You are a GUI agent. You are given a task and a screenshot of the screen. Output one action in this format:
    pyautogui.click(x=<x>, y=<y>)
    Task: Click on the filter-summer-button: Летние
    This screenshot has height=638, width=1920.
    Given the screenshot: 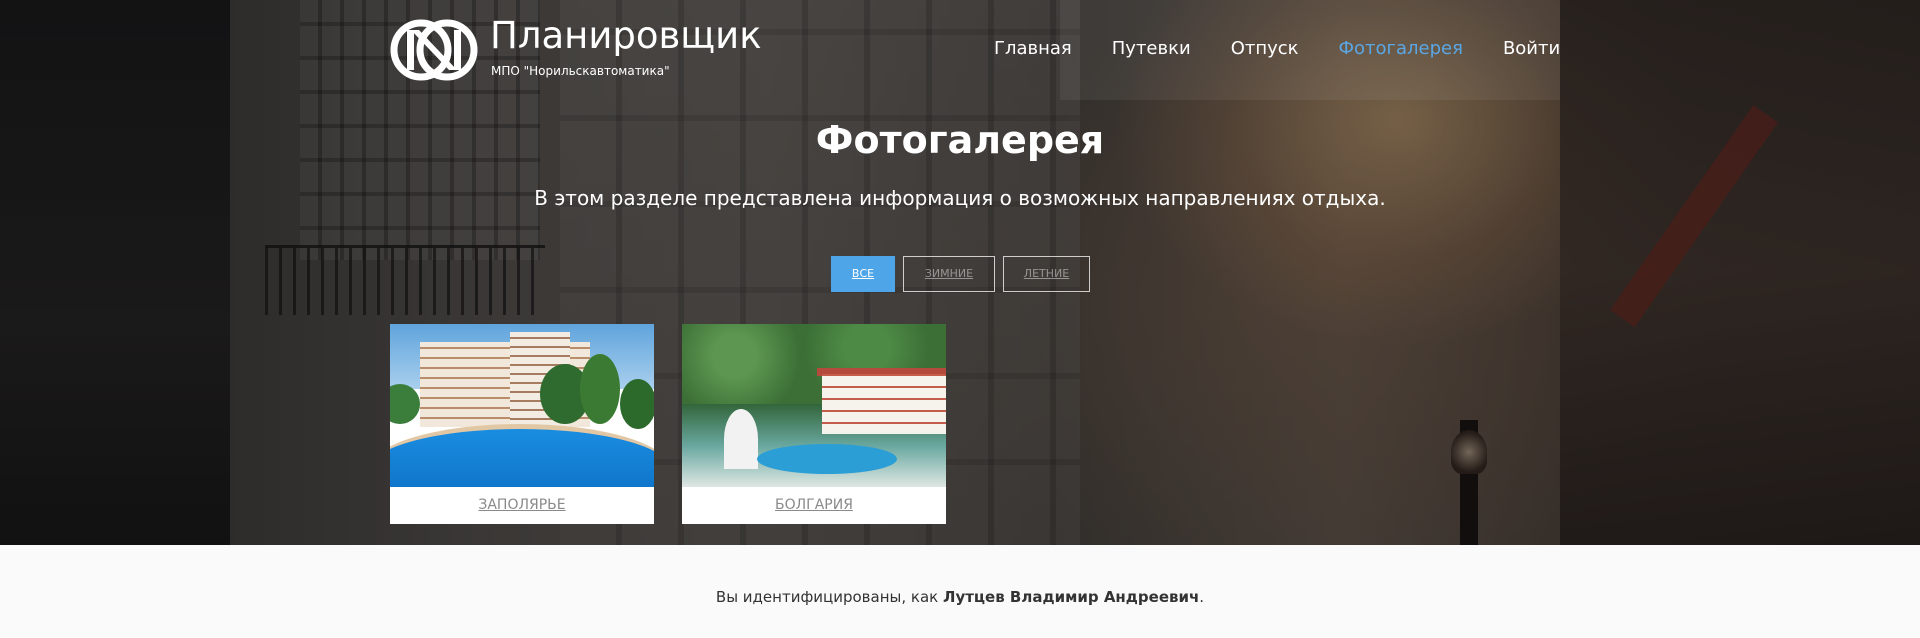 What is the action you would take?
    pyautogui.click(x=1046, y=274)
    